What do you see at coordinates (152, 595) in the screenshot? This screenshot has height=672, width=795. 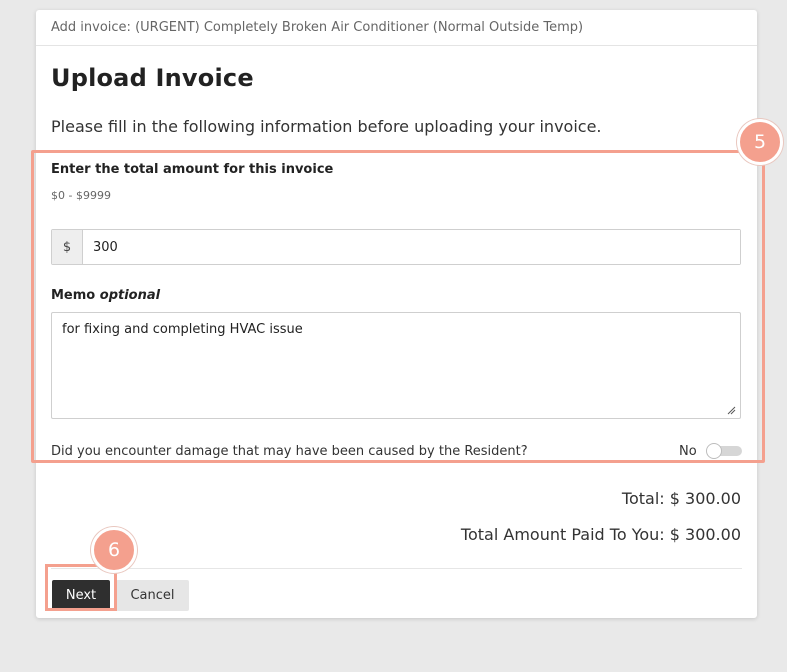 I see `cancel-button: Cancel` at bounding box center [152, 595].